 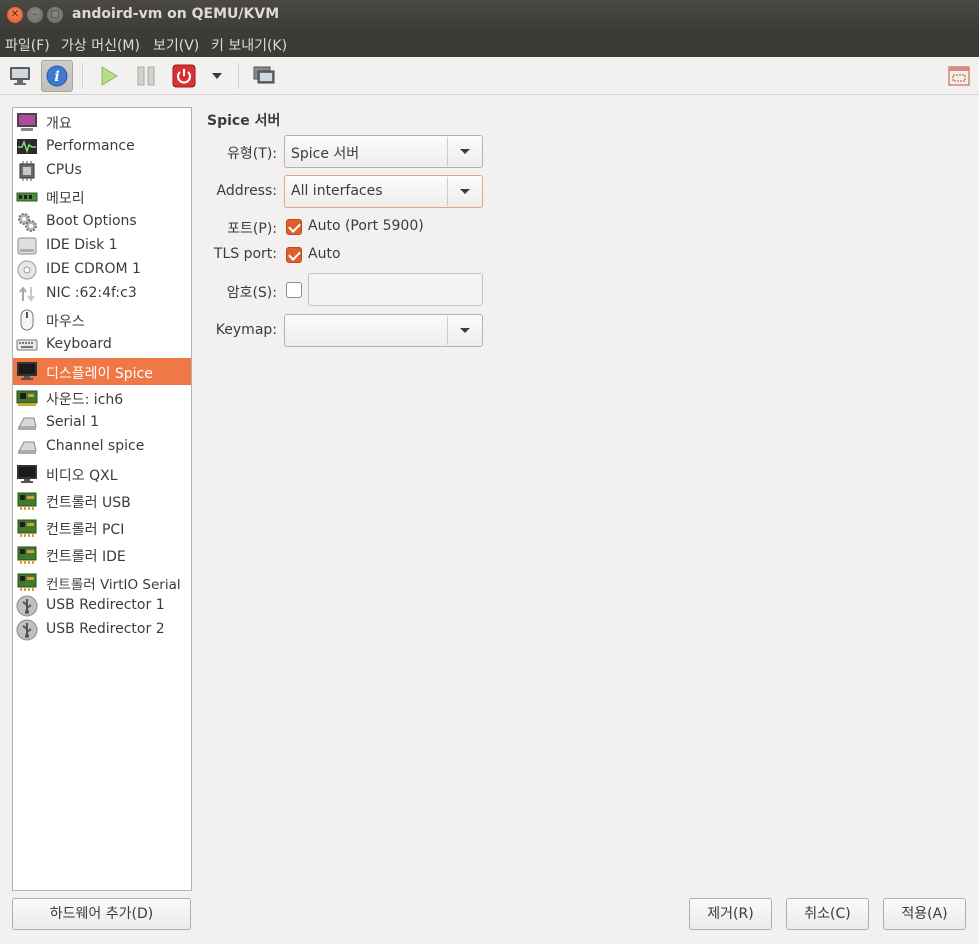 I want to click on snapshot-icon, so click(x=264, y=75).